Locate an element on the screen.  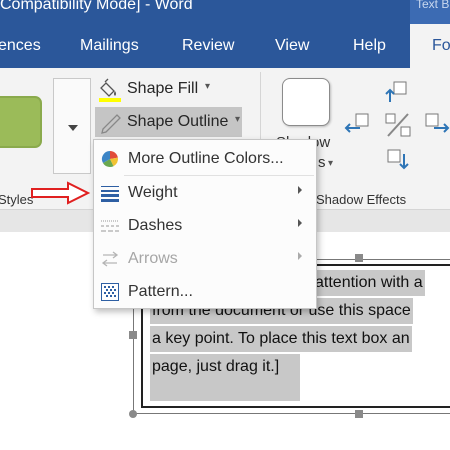
chevron-down-icon is located at coordinates (73, 128).